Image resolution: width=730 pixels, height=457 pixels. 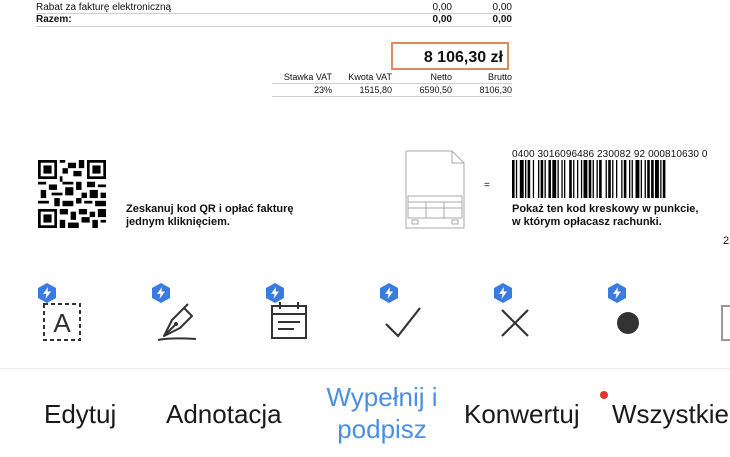 What do you see at coordinates (322, 90) in the screenshot?
I see `vat-cell: 23%` at bounding box center [322, 90].